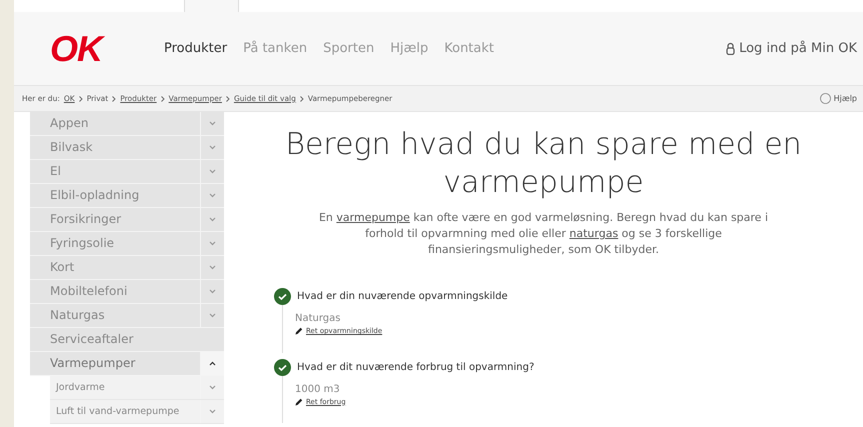 The image size is (863, 427). What do you see at coordinates (798, 48) in the screenshot?
I see `login-link: Log ind på Min OK` at bounding box center [798, 48].